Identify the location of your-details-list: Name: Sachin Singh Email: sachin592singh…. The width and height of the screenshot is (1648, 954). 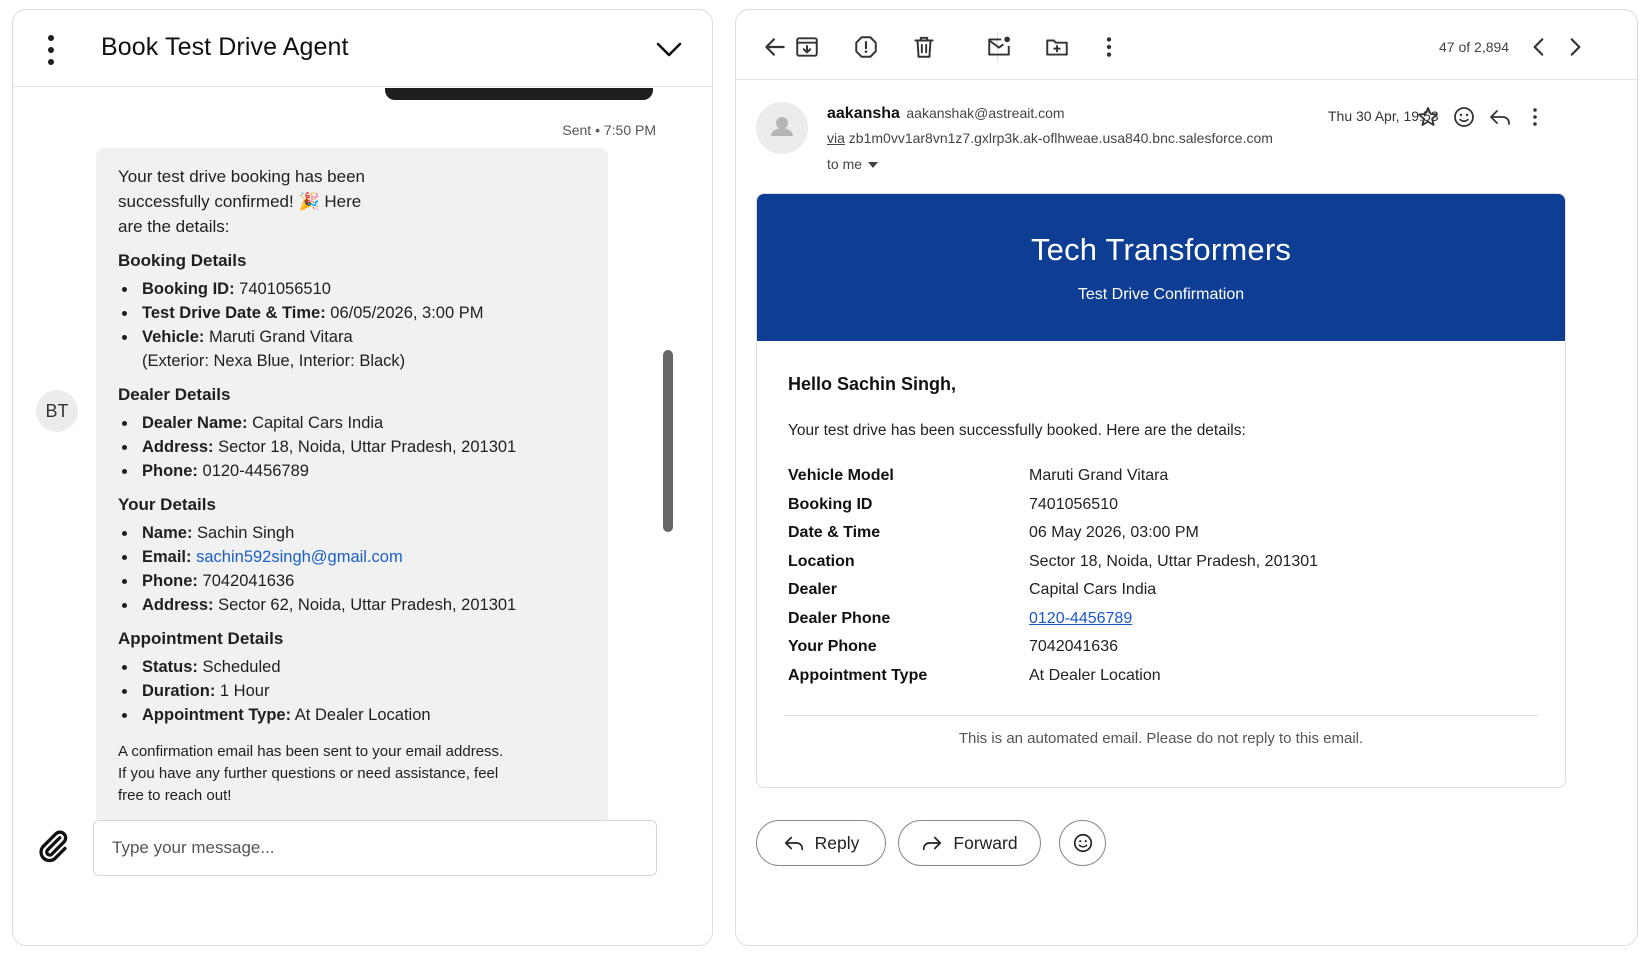
(352, 569).